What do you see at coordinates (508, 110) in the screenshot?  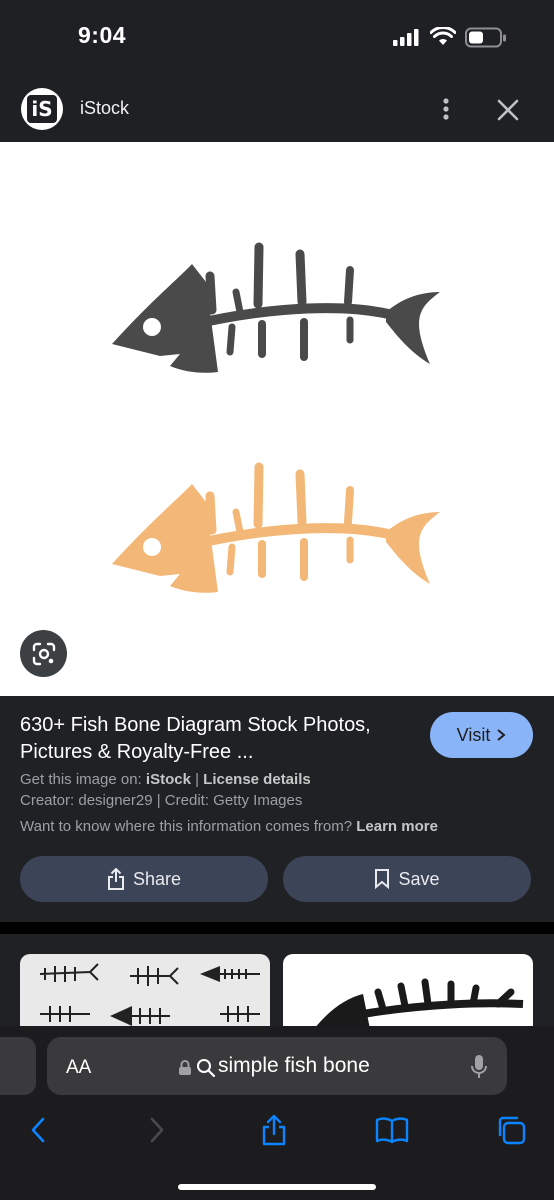 I see `close-icon` at bounding box center [508, 110].